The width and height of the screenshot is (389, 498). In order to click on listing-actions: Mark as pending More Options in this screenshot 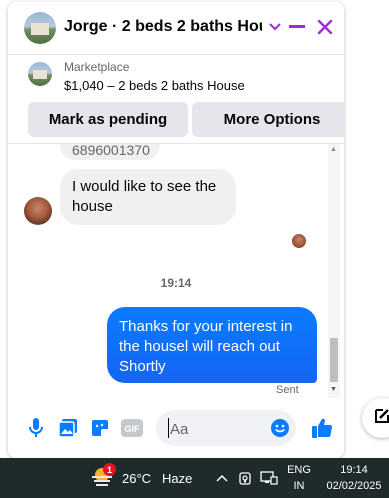, I will do `click(176, 120)`.